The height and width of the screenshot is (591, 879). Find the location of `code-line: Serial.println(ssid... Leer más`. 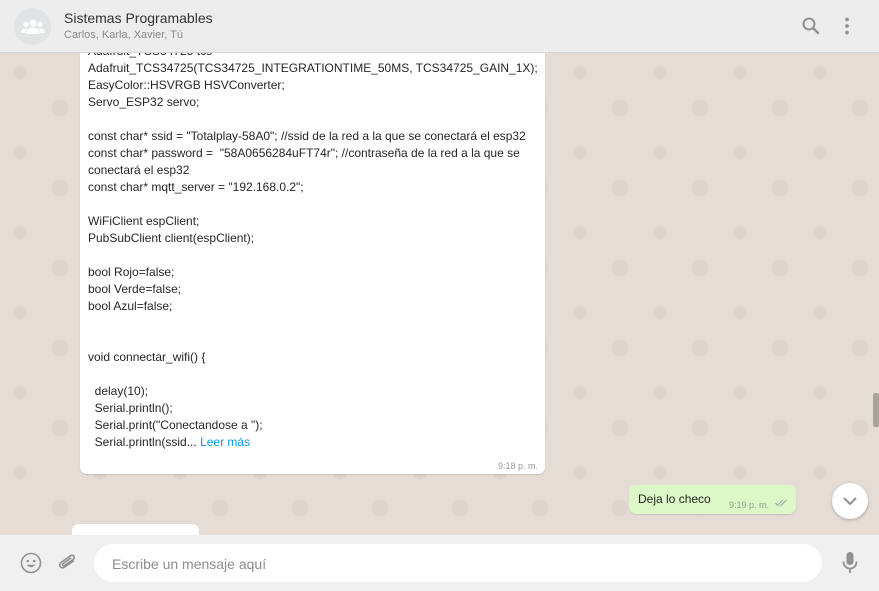

code-line: Serial.println(ssid... Leer más is located at coordinates (313, 442).